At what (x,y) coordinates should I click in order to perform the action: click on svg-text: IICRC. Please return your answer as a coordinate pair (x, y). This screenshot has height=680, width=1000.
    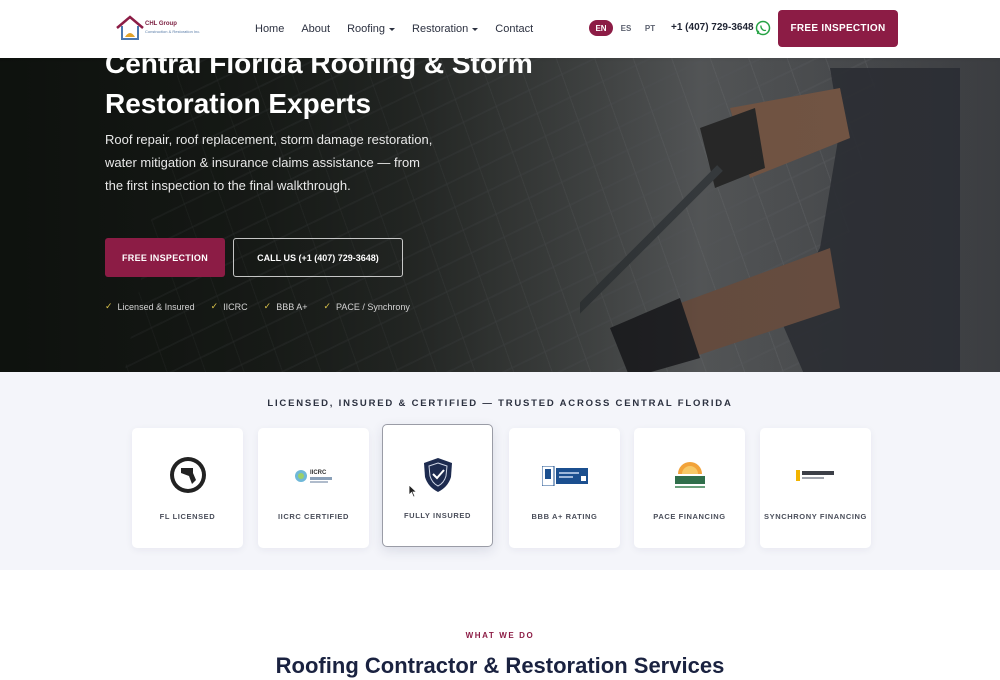
    Looking at the image, I should click on (318, 473).